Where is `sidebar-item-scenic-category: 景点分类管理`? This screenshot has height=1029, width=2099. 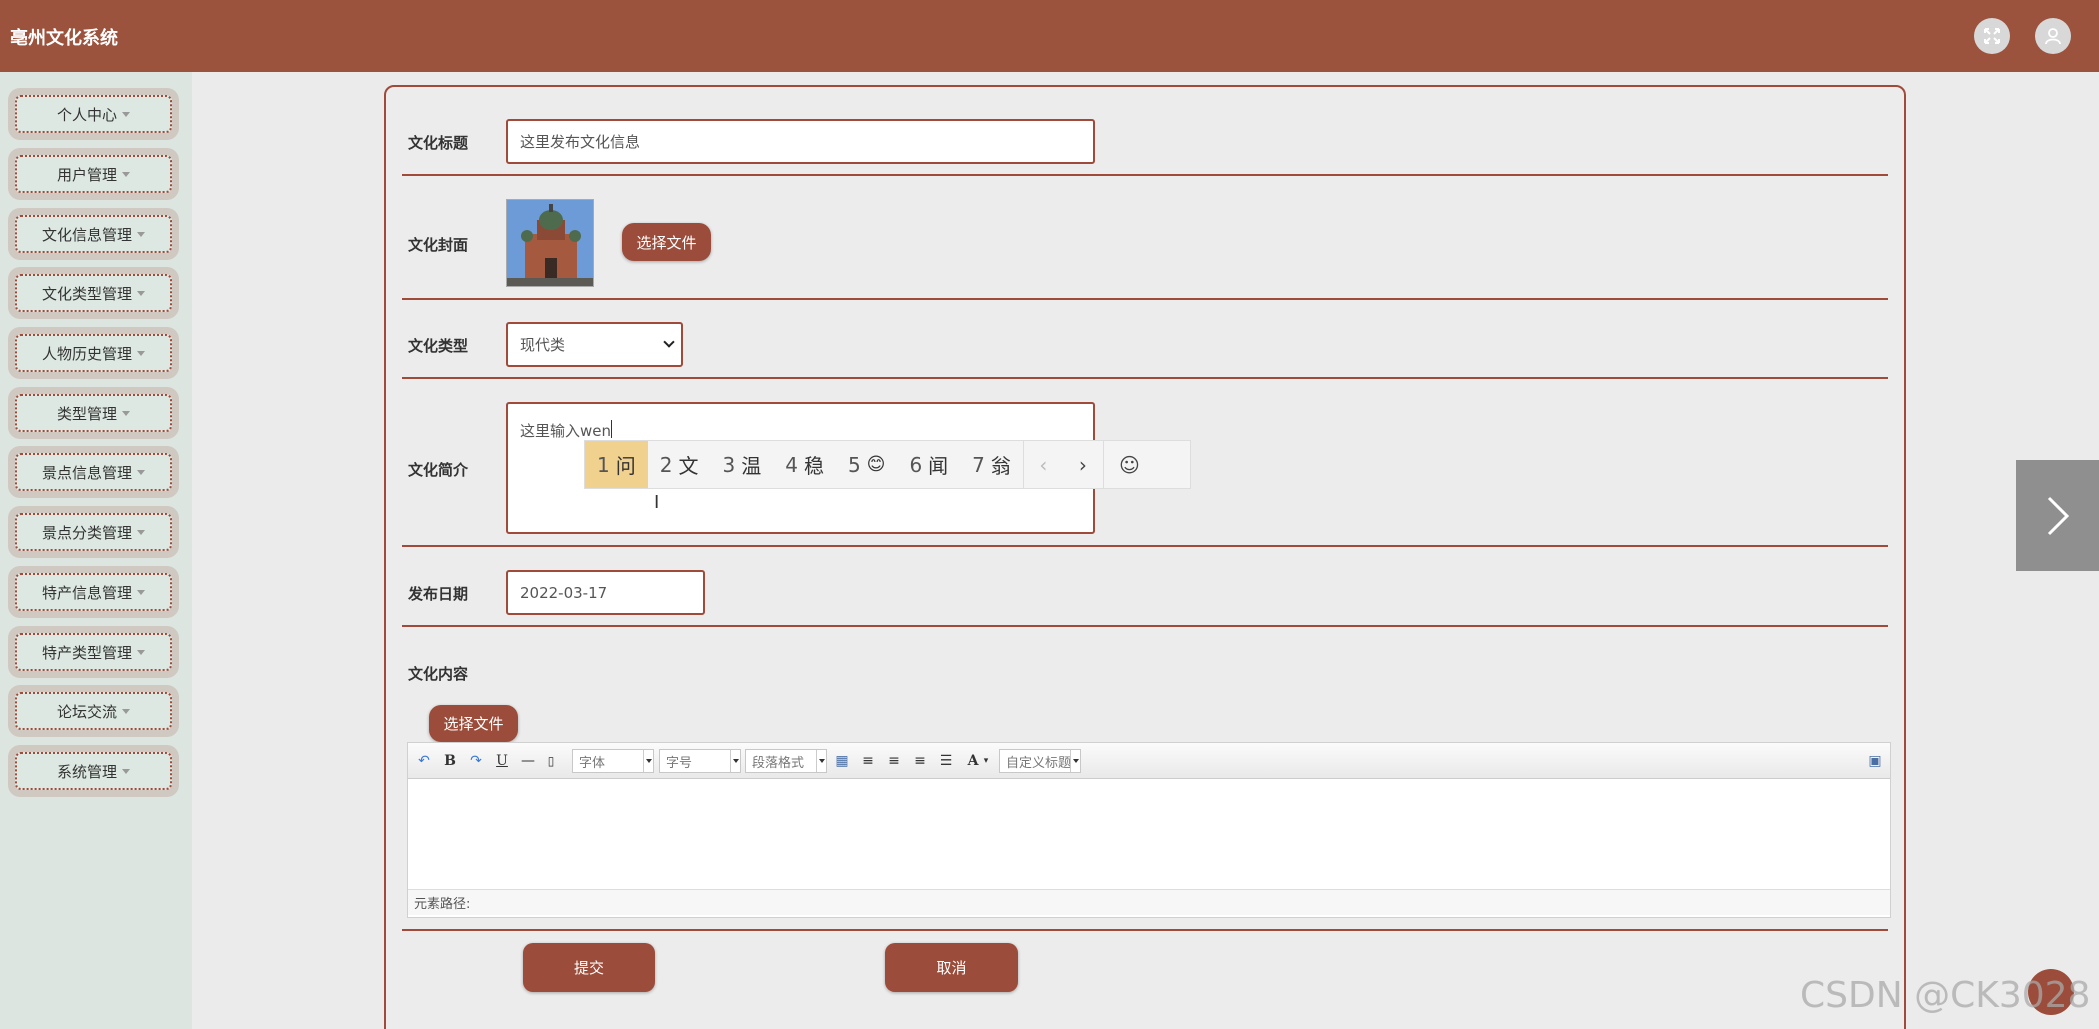
sidebar-item-scenic-category: 景点分类管理 is located at coordinates (93, 532).